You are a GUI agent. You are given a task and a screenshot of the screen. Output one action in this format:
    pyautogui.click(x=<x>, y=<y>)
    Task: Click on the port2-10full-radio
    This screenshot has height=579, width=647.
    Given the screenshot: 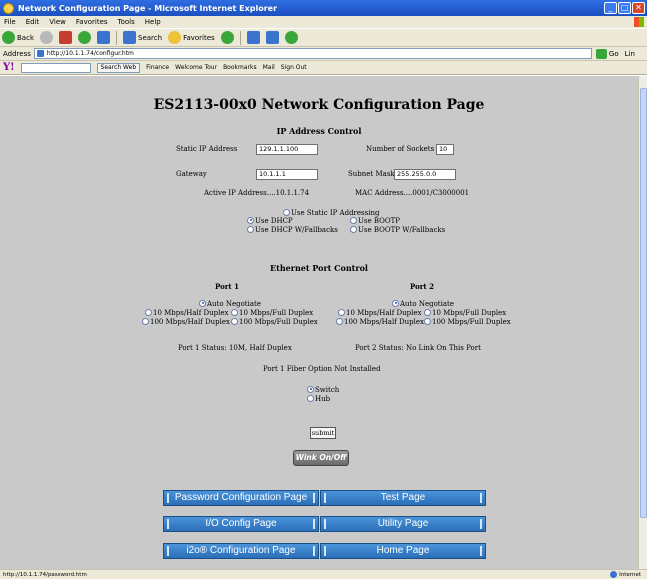 What is the action you would take?
    pyautogui.click(x=427, y=312)
    